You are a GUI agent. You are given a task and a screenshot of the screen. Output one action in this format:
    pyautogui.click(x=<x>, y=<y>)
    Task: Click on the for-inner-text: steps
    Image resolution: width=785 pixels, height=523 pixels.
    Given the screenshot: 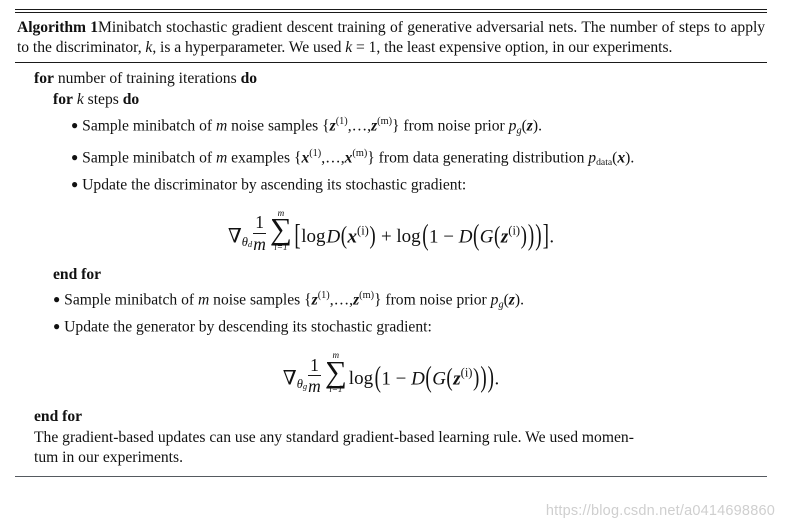 What is the action you would take?
    pyautogui.click(x=103, y=99)
    